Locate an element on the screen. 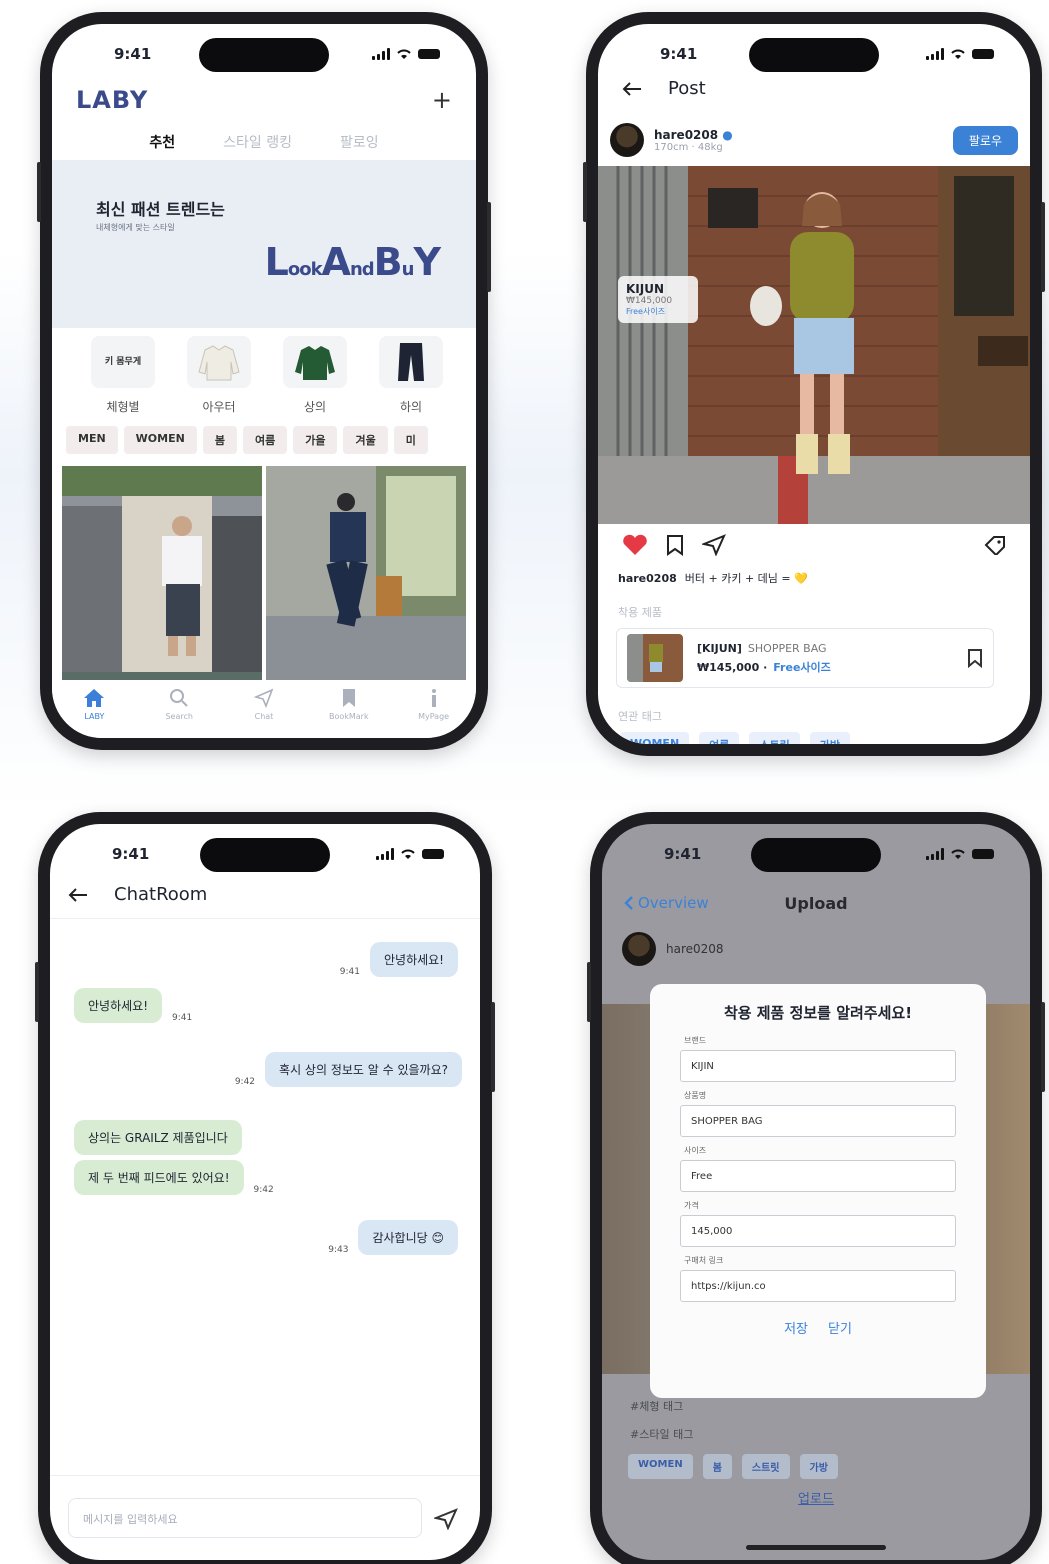  status-time: 9:41 is located at coordinates (683, 854).